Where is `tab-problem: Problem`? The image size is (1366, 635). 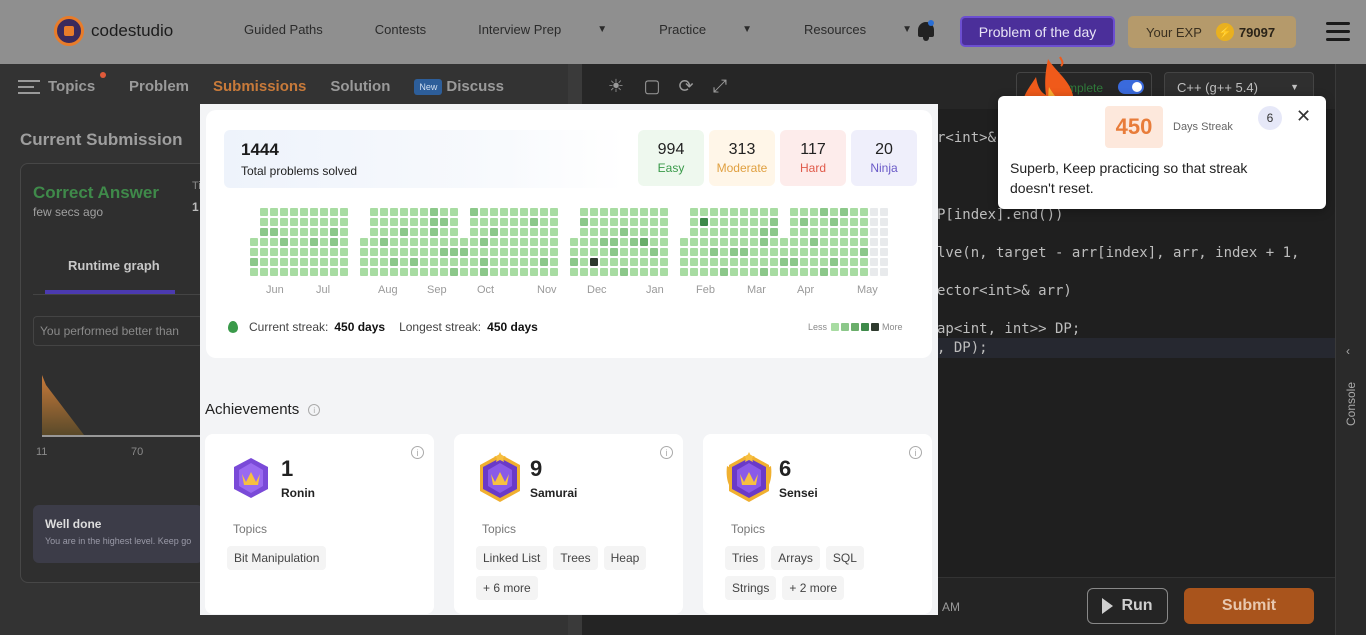
tab-problem: Problem is located at coordinates (159, 86).